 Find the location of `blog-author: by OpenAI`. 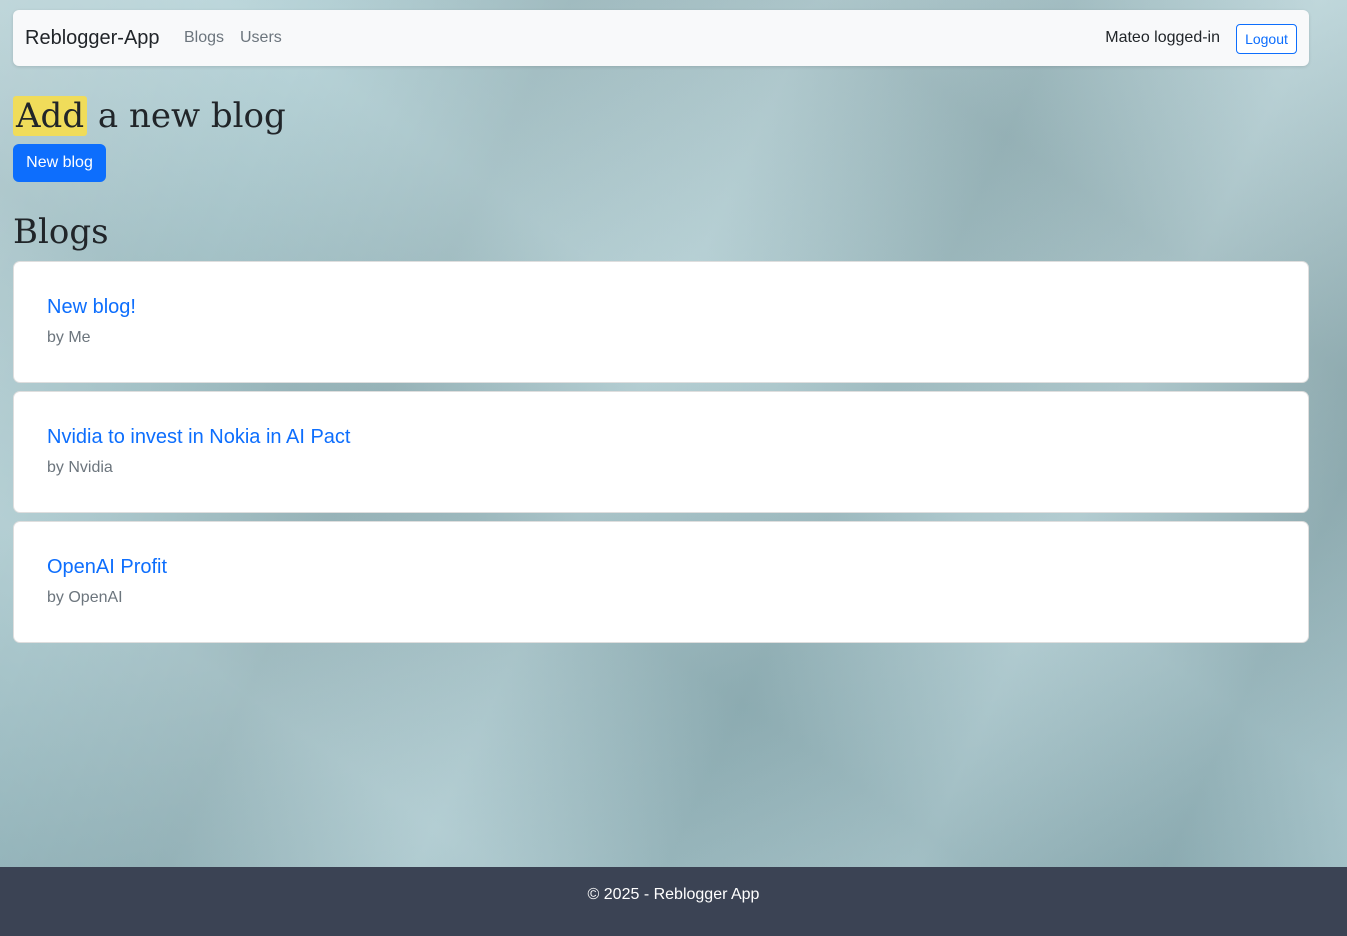

blog-author: by OpenAI is located at coordinates (85, 597).